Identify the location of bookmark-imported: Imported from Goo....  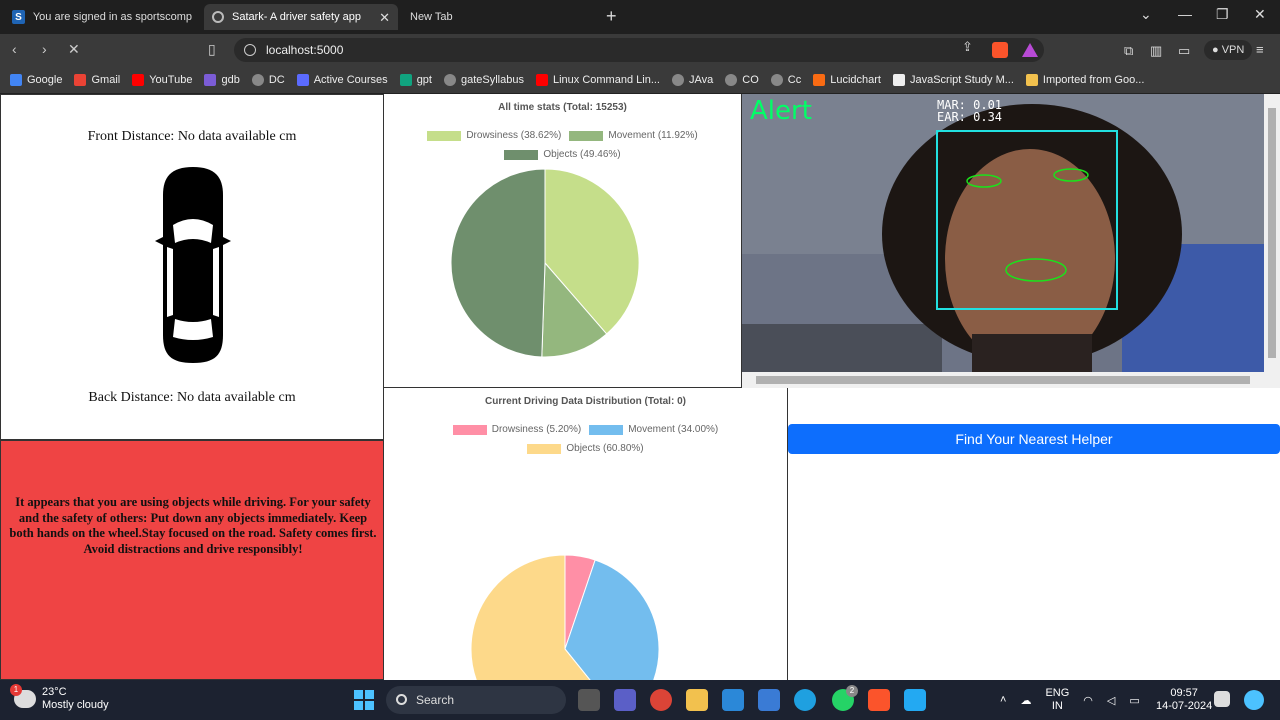
(1085, 79).